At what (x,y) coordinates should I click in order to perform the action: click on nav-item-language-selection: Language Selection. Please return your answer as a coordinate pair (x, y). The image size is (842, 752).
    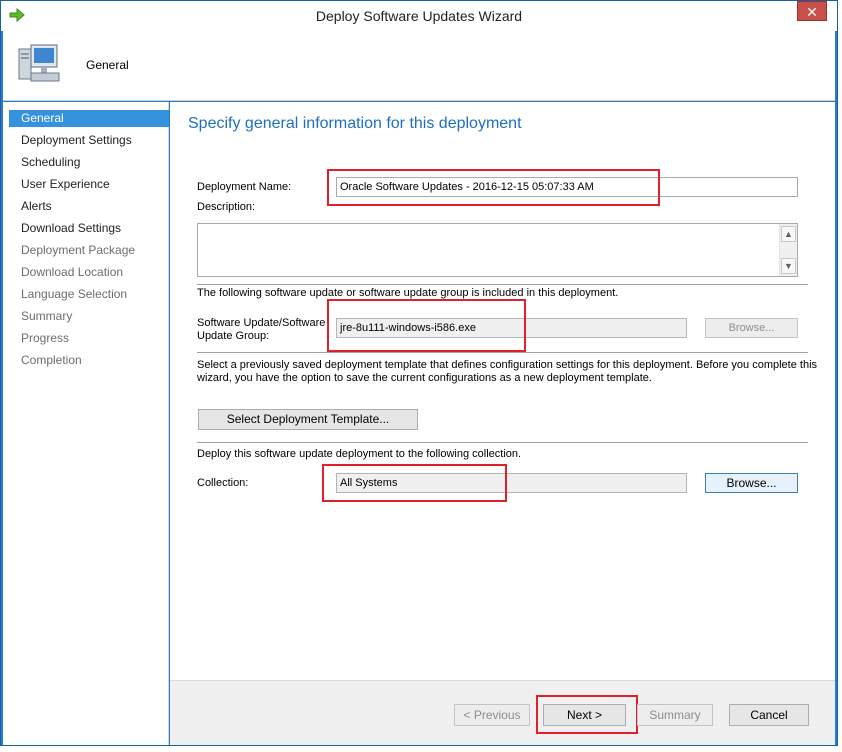
    Looking at the image, I should click on (74, 294).